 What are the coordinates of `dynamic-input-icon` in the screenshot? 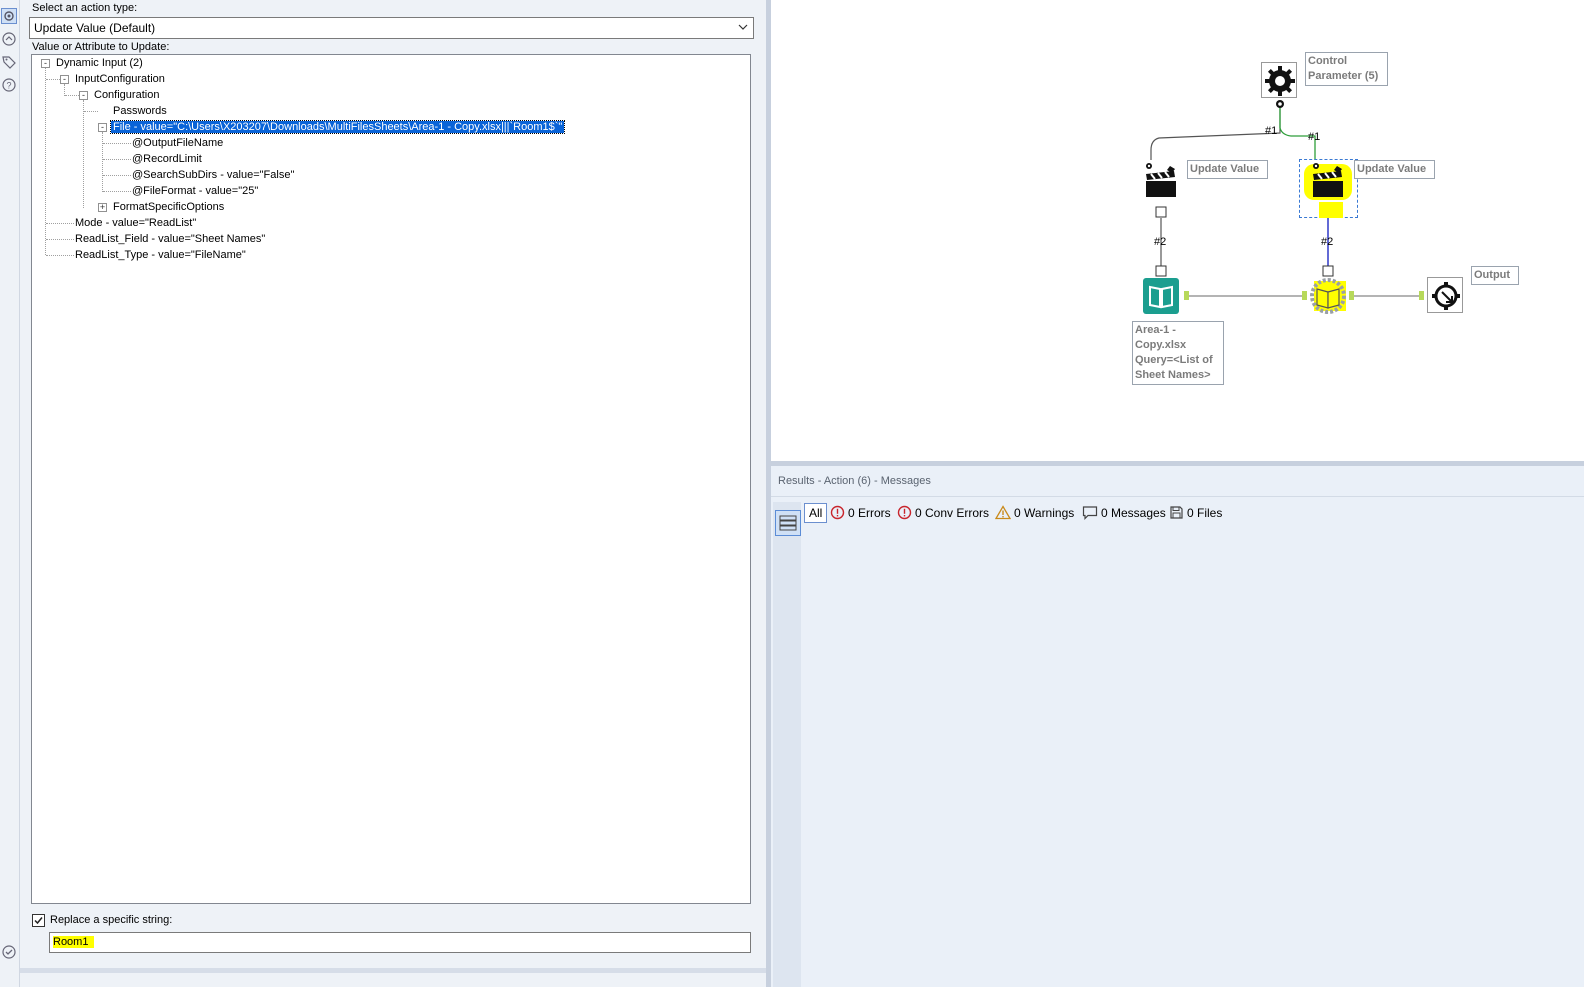 It's located at (1328, 296).